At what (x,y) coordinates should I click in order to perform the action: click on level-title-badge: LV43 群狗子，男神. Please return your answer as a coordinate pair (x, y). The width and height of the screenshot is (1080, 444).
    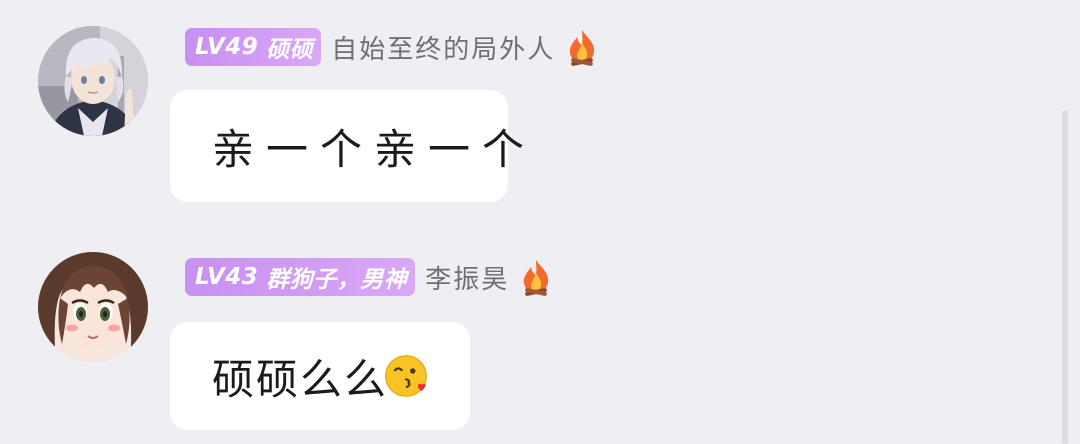
    Looking at the image, I should click on (300, 277).